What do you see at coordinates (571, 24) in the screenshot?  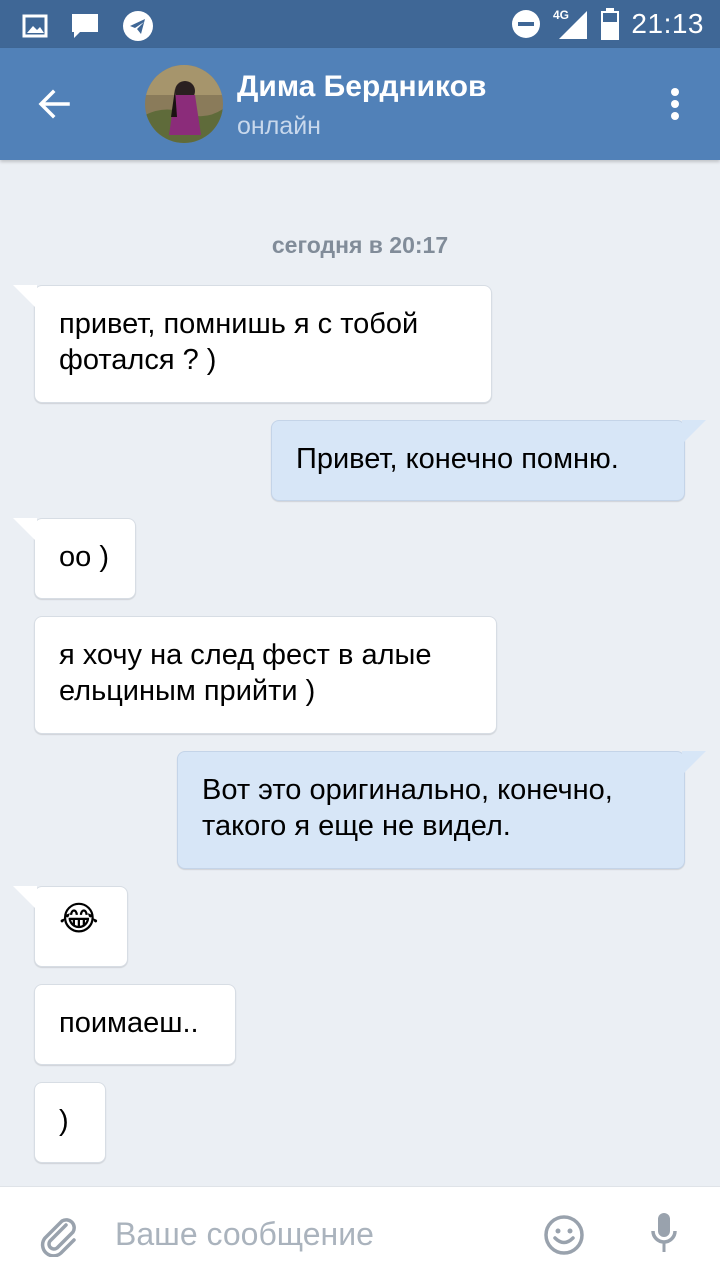 I see `signal-icon: 4G` at bounding box center [571, 24].